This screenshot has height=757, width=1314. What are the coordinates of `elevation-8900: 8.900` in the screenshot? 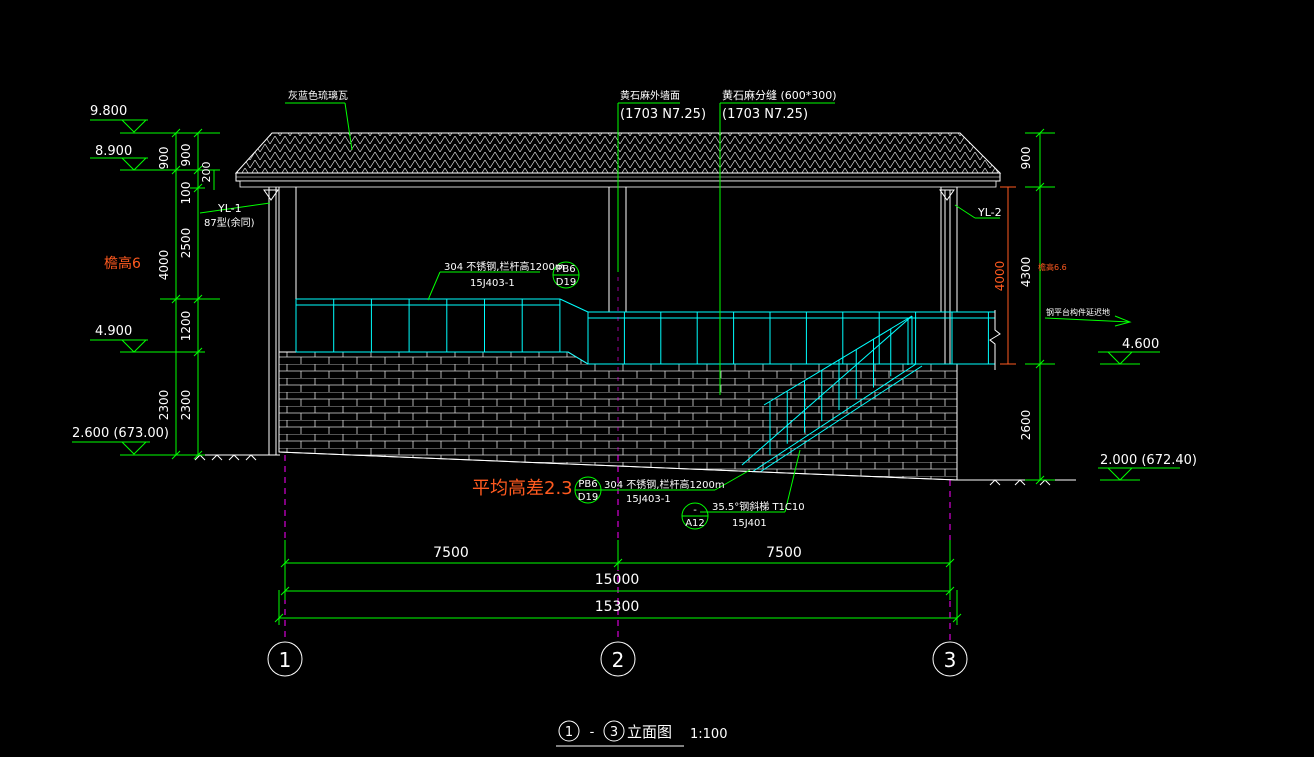 It's located at (113, 151).